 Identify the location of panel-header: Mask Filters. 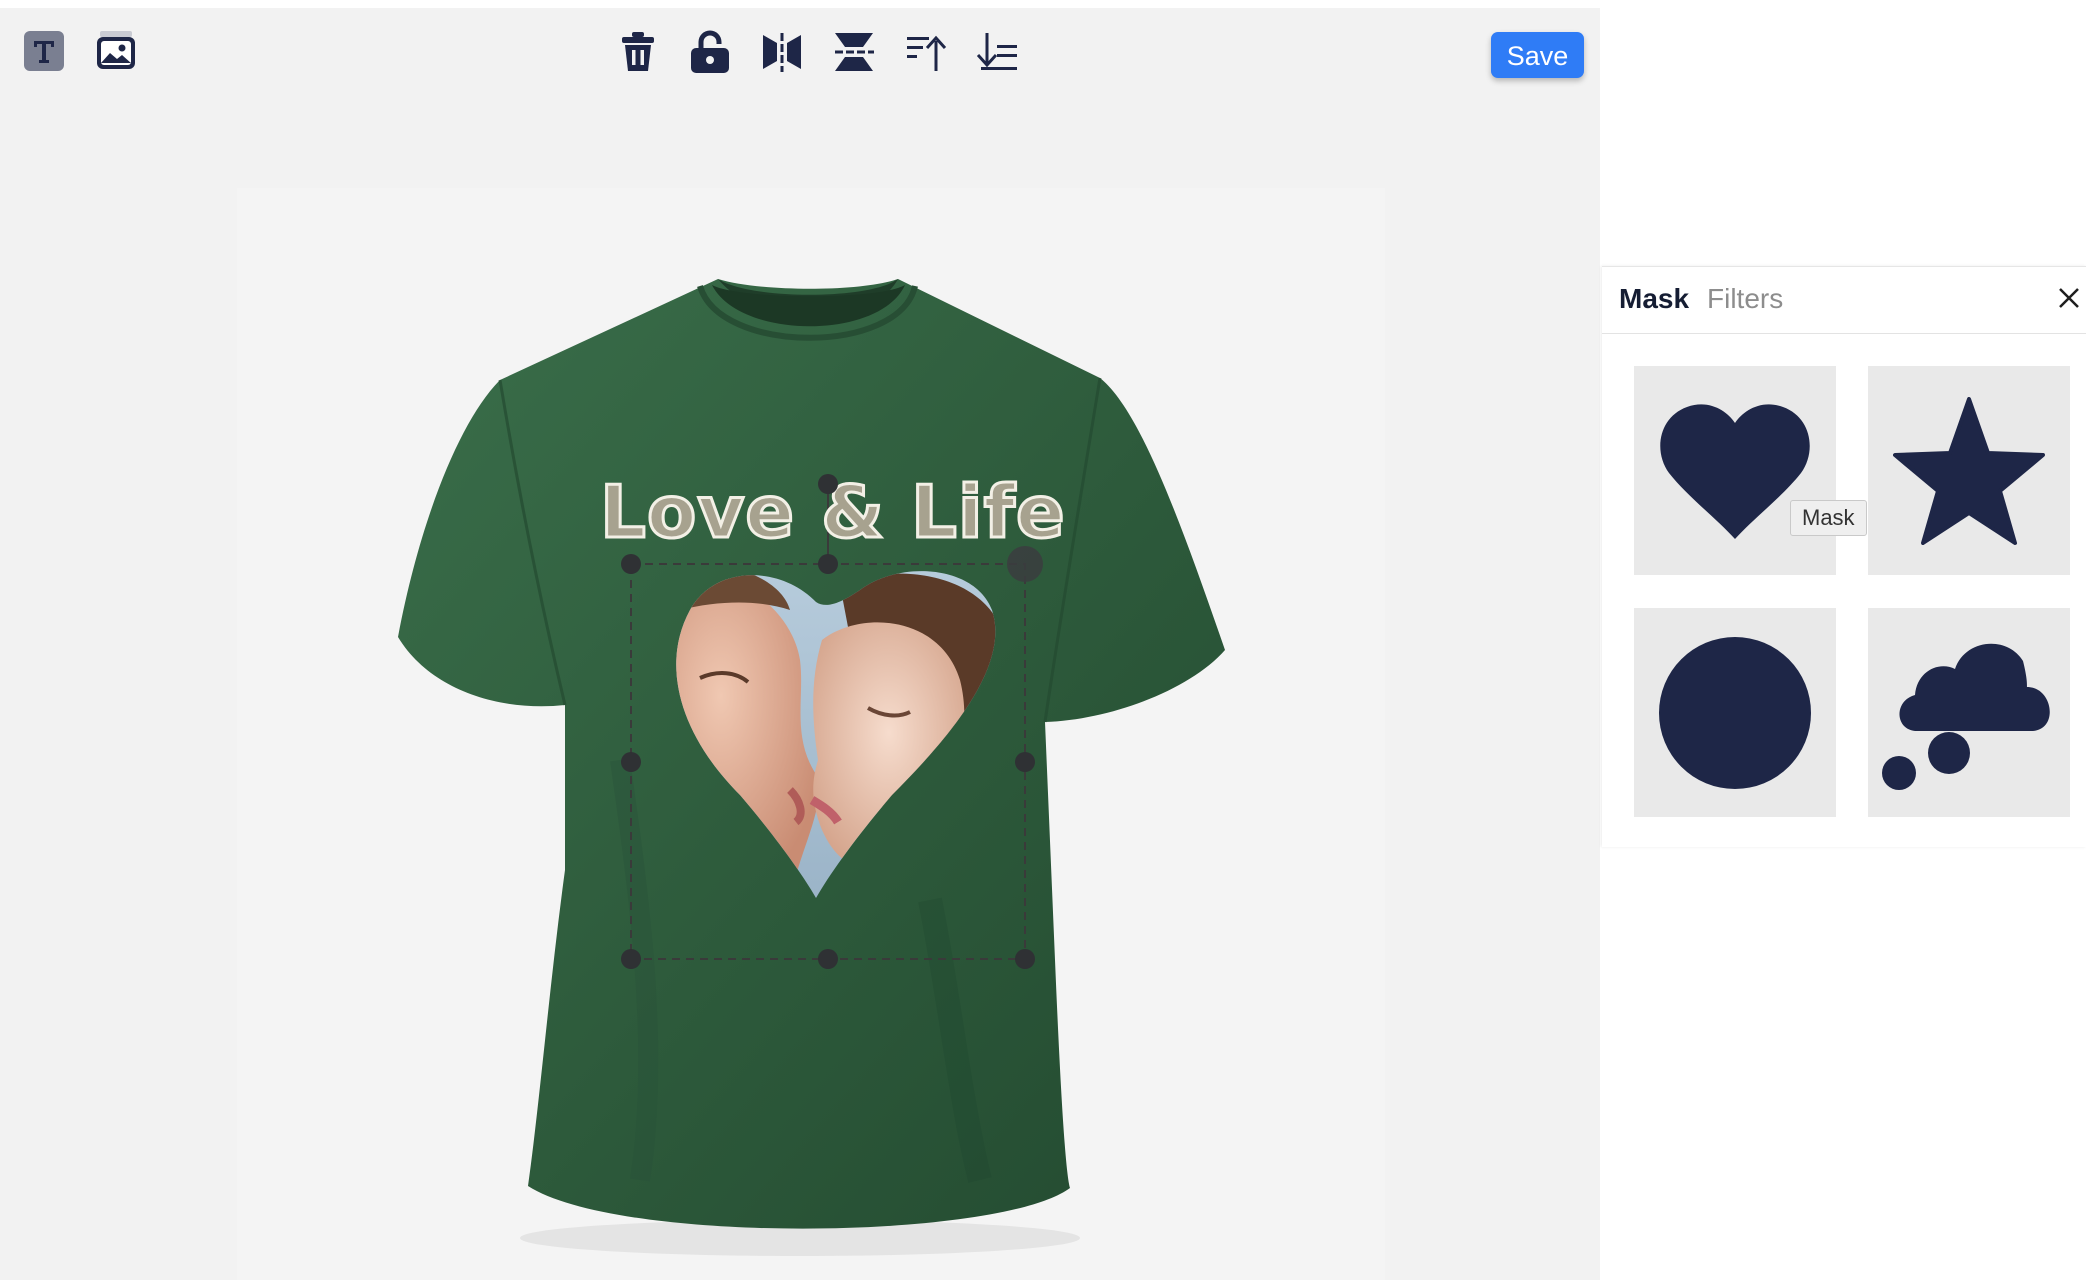
(1844, 300).